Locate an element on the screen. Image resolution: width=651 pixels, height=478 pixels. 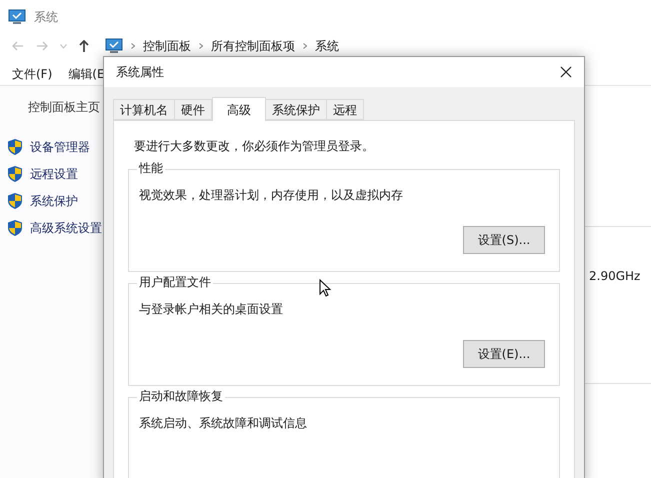
back-arrow-icon is located at coordinates (18, 46).